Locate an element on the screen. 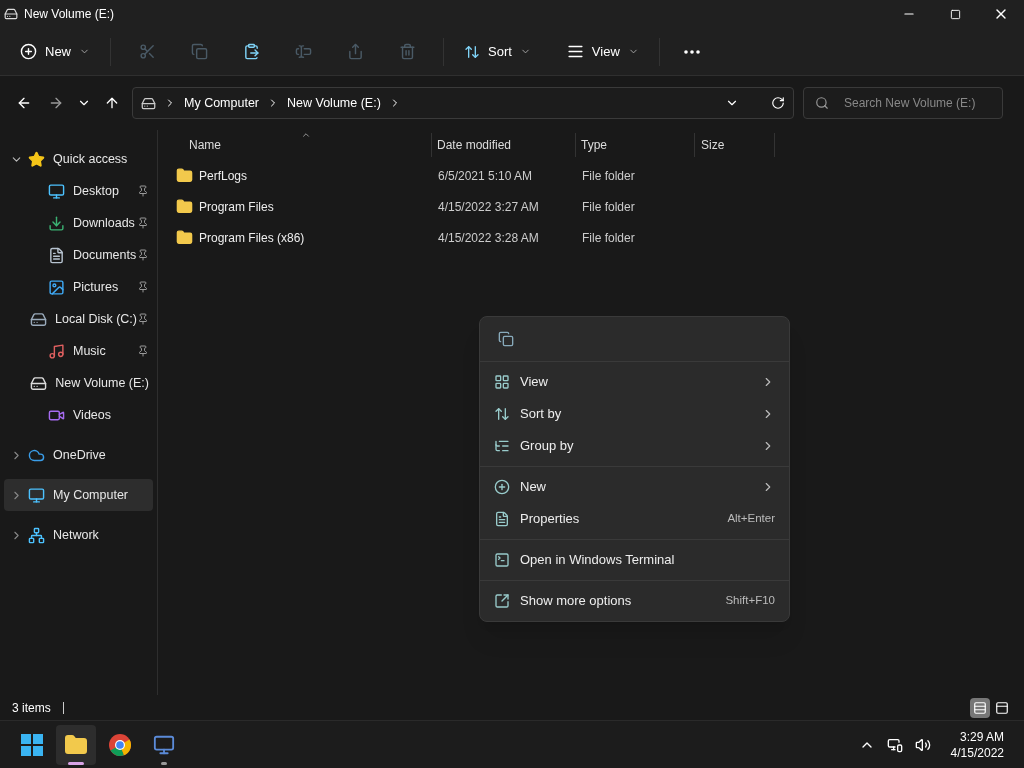  menu-item: New is located at coordinates (634, 487).